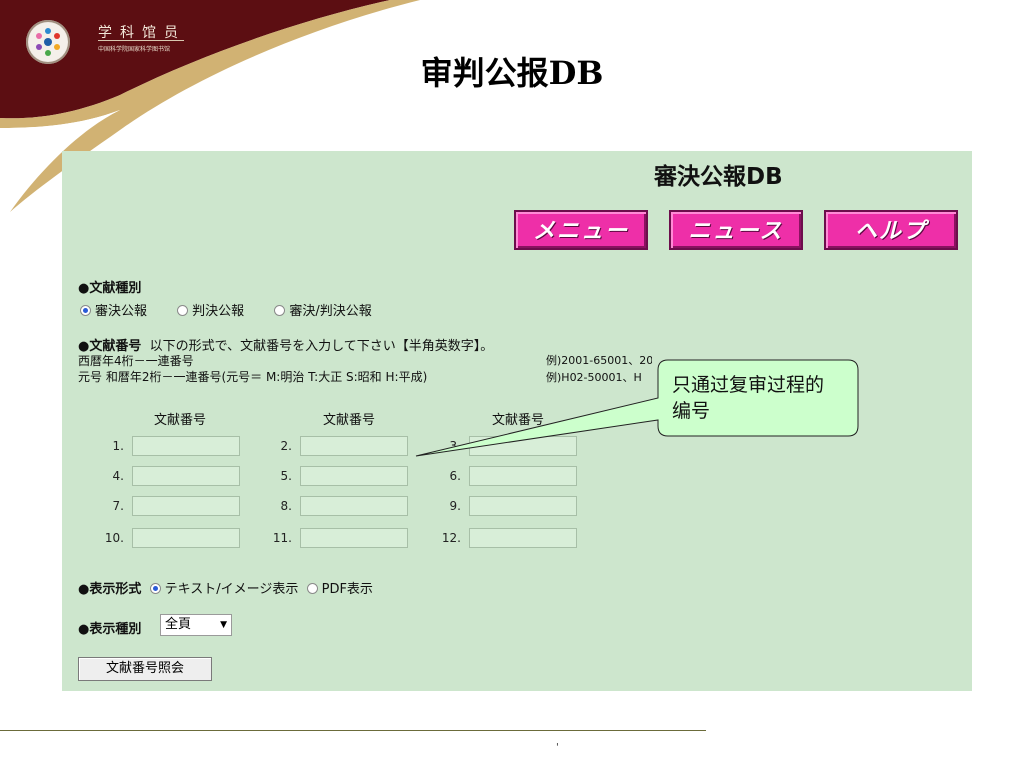 This screenshot has height=768, width=1024. I want to click on logo-text: 学科馆员, so click(142, 33).